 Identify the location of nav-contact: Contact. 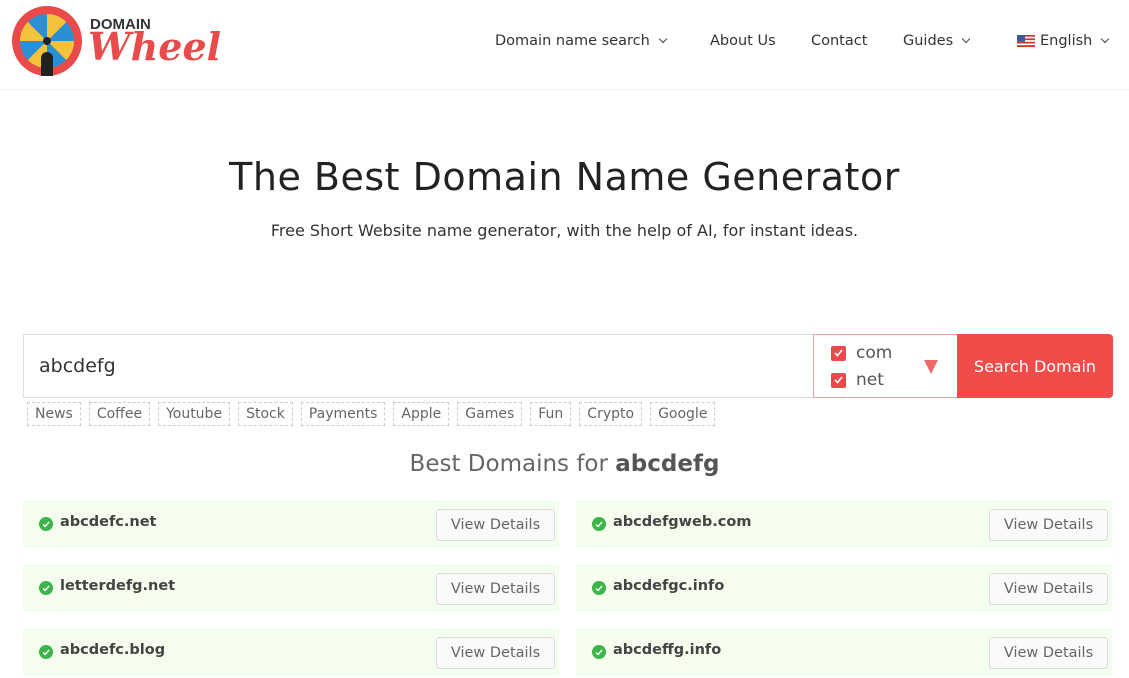
(839, 41).